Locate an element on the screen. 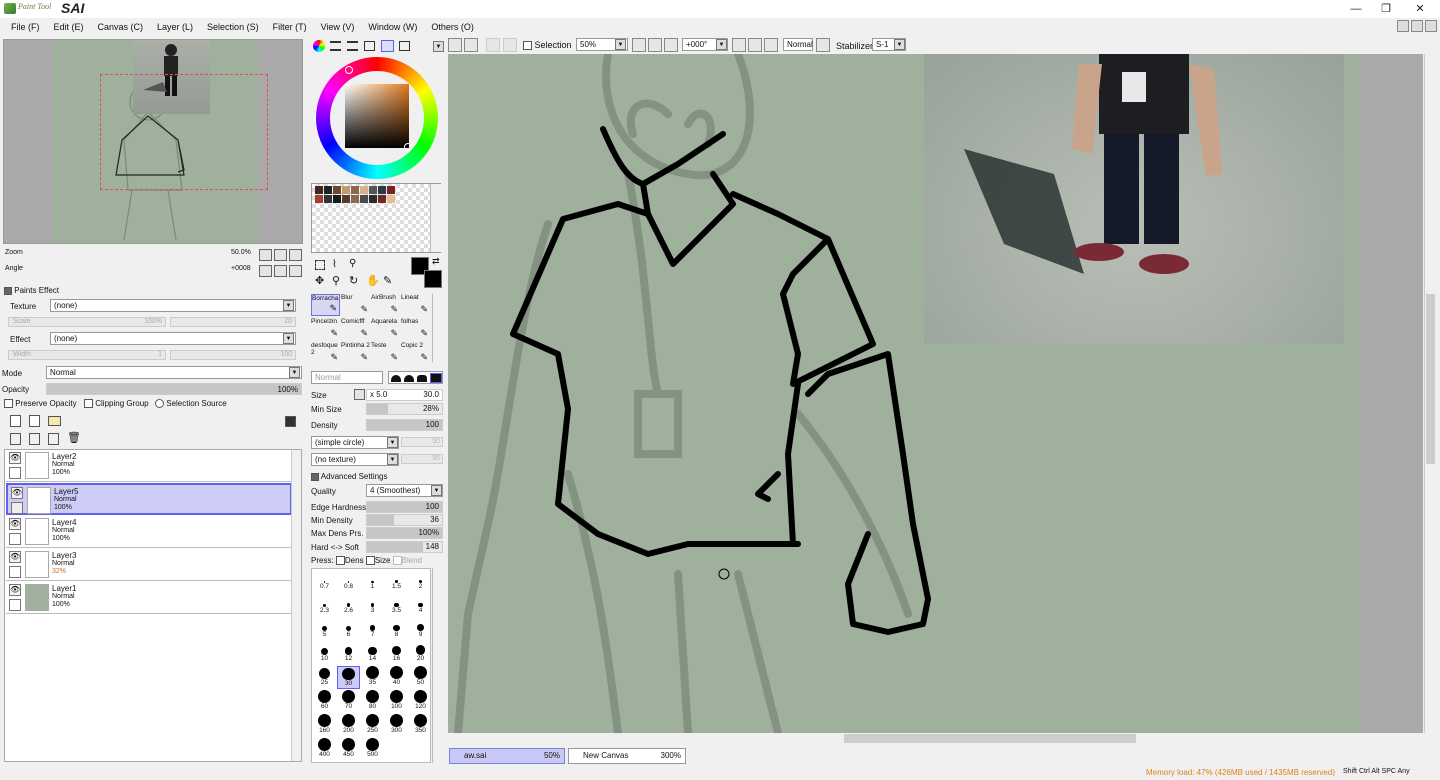 The image size is (1440, 780). brush-size-option: 50 is located at coordinates (420, 677).